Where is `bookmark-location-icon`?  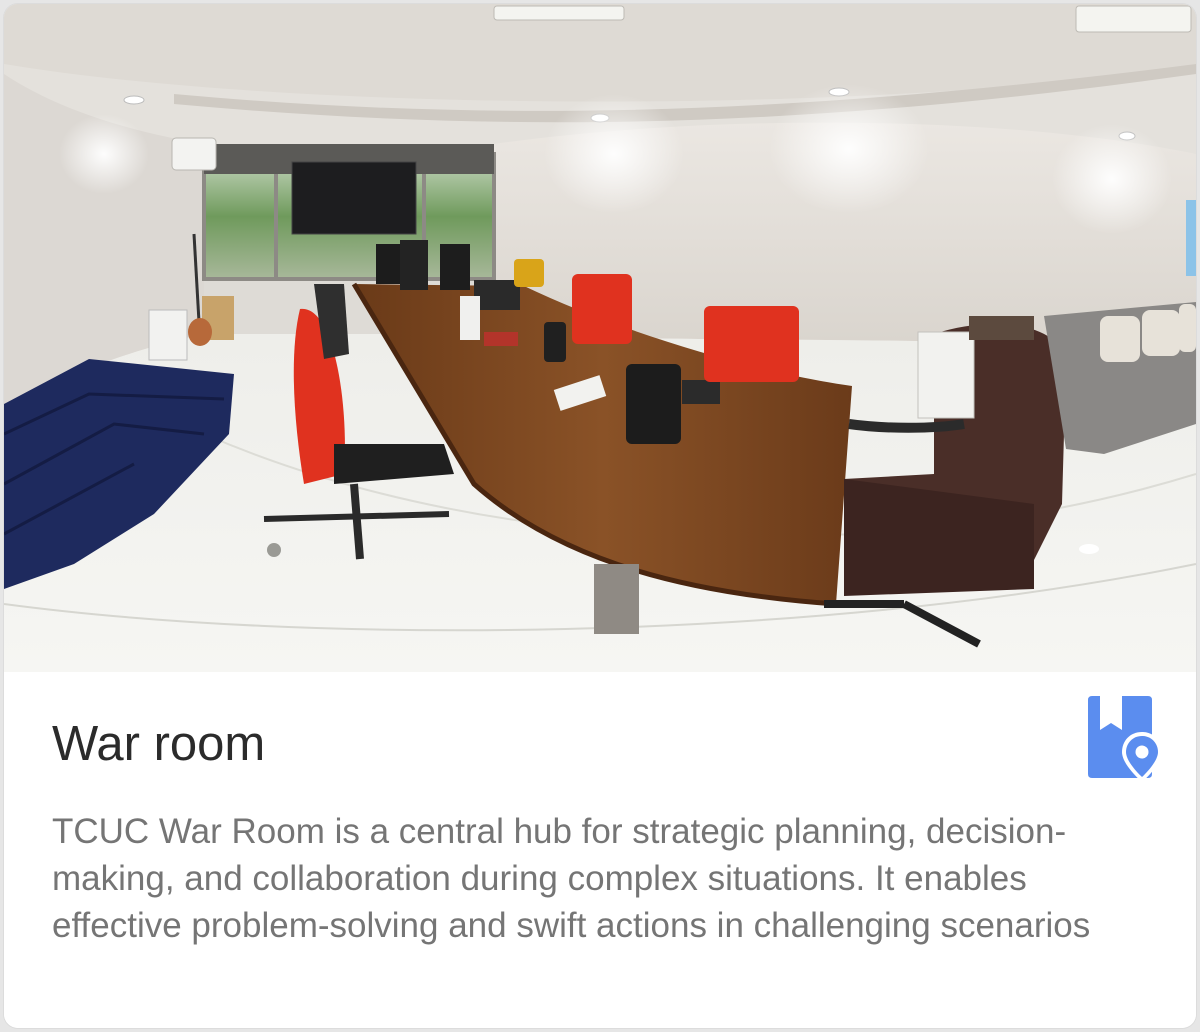 bookmark-location-icon is located at coordinates (1125, 739).